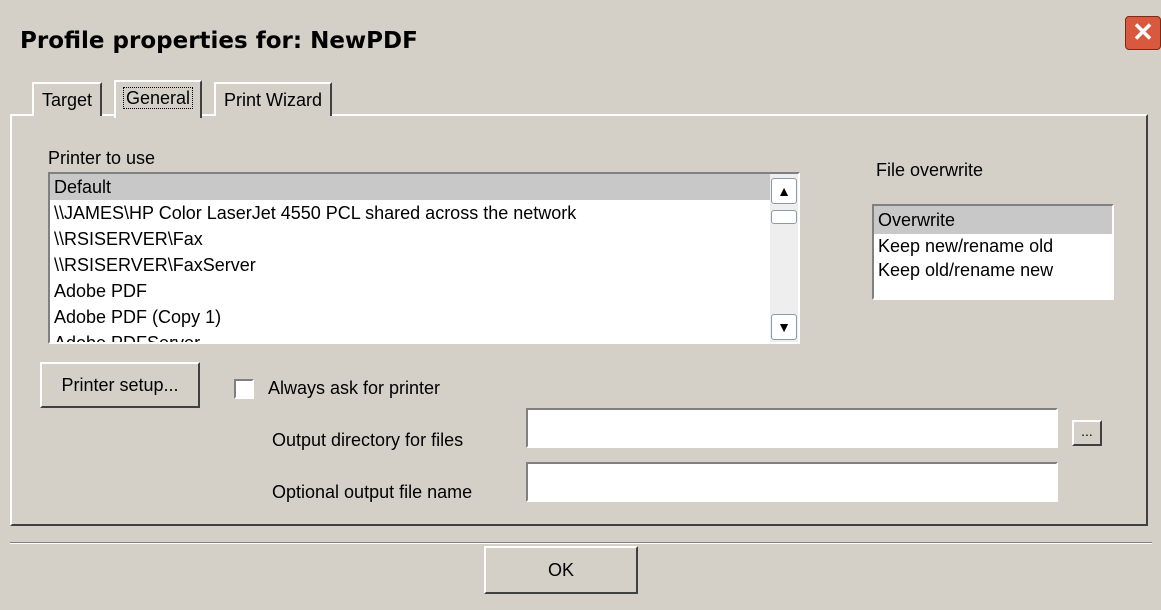 The width and height of the screenshot is (1161, 610). Describe the element at coordinates (581, 543) in the screenshot. I see `footer-divider` at that location.